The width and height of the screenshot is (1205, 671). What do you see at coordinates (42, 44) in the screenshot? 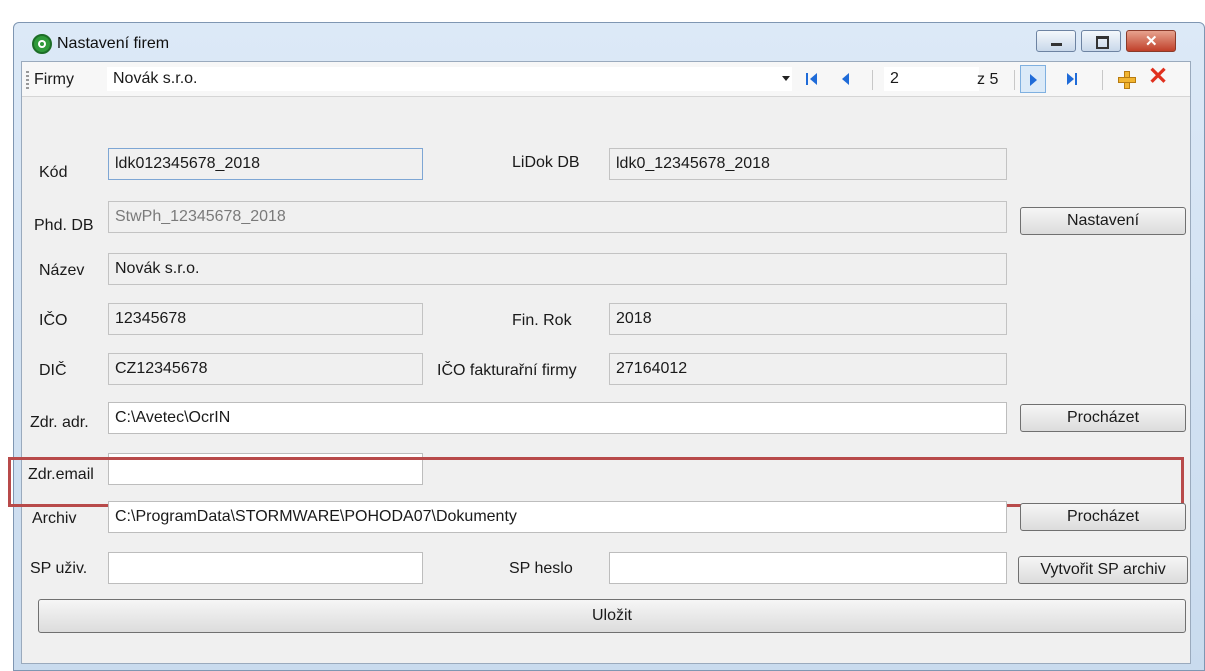
I see `app-icon` at bounding box center [42, 44].